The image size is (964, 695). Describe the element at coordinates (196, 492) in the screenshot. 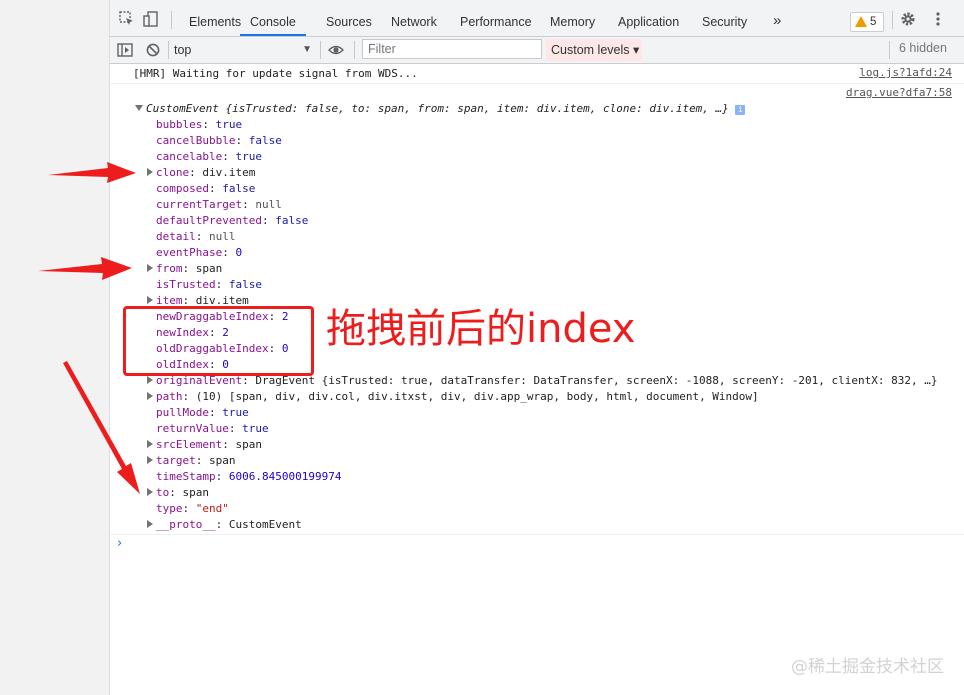

I see `property-value: span` at that location.